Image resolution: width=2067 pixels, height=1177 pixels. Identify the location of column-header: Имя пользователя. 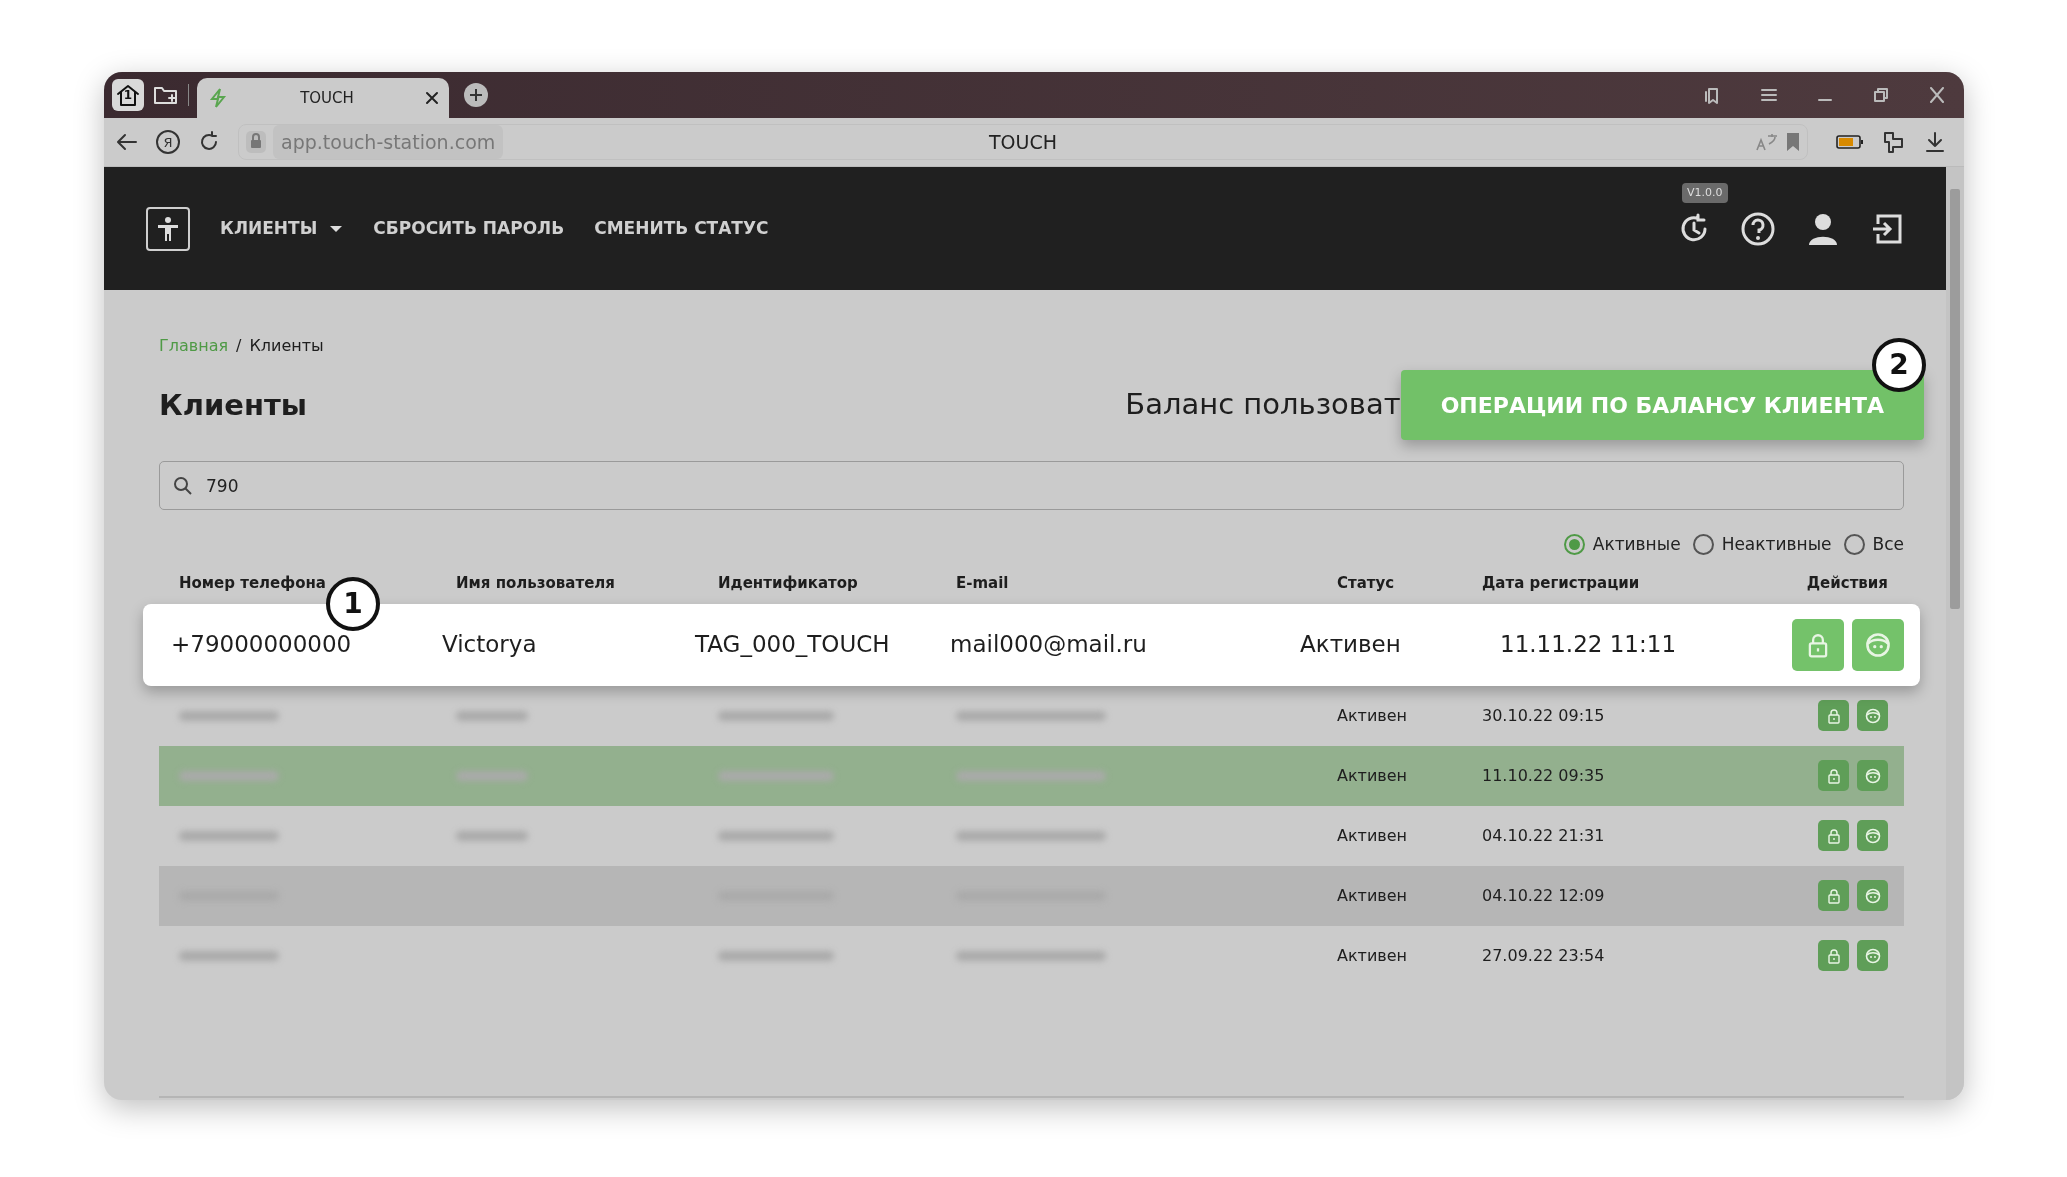
(536, 584).